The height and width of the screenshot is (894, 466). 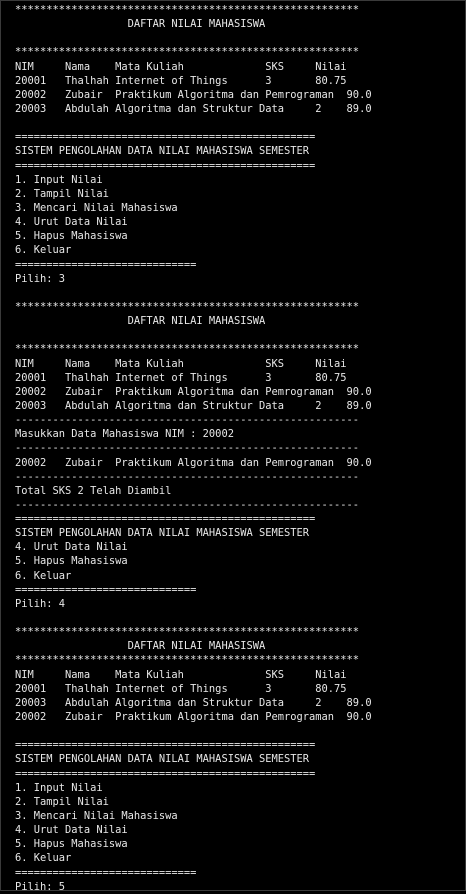 I want to click on console-line: Pilih: 3, so click(x=40, y=278).